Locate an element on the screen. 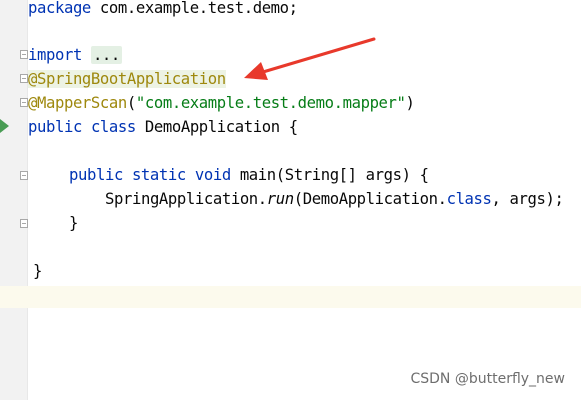  class-name: DemoApplication { is located at coordinates (216, 127).